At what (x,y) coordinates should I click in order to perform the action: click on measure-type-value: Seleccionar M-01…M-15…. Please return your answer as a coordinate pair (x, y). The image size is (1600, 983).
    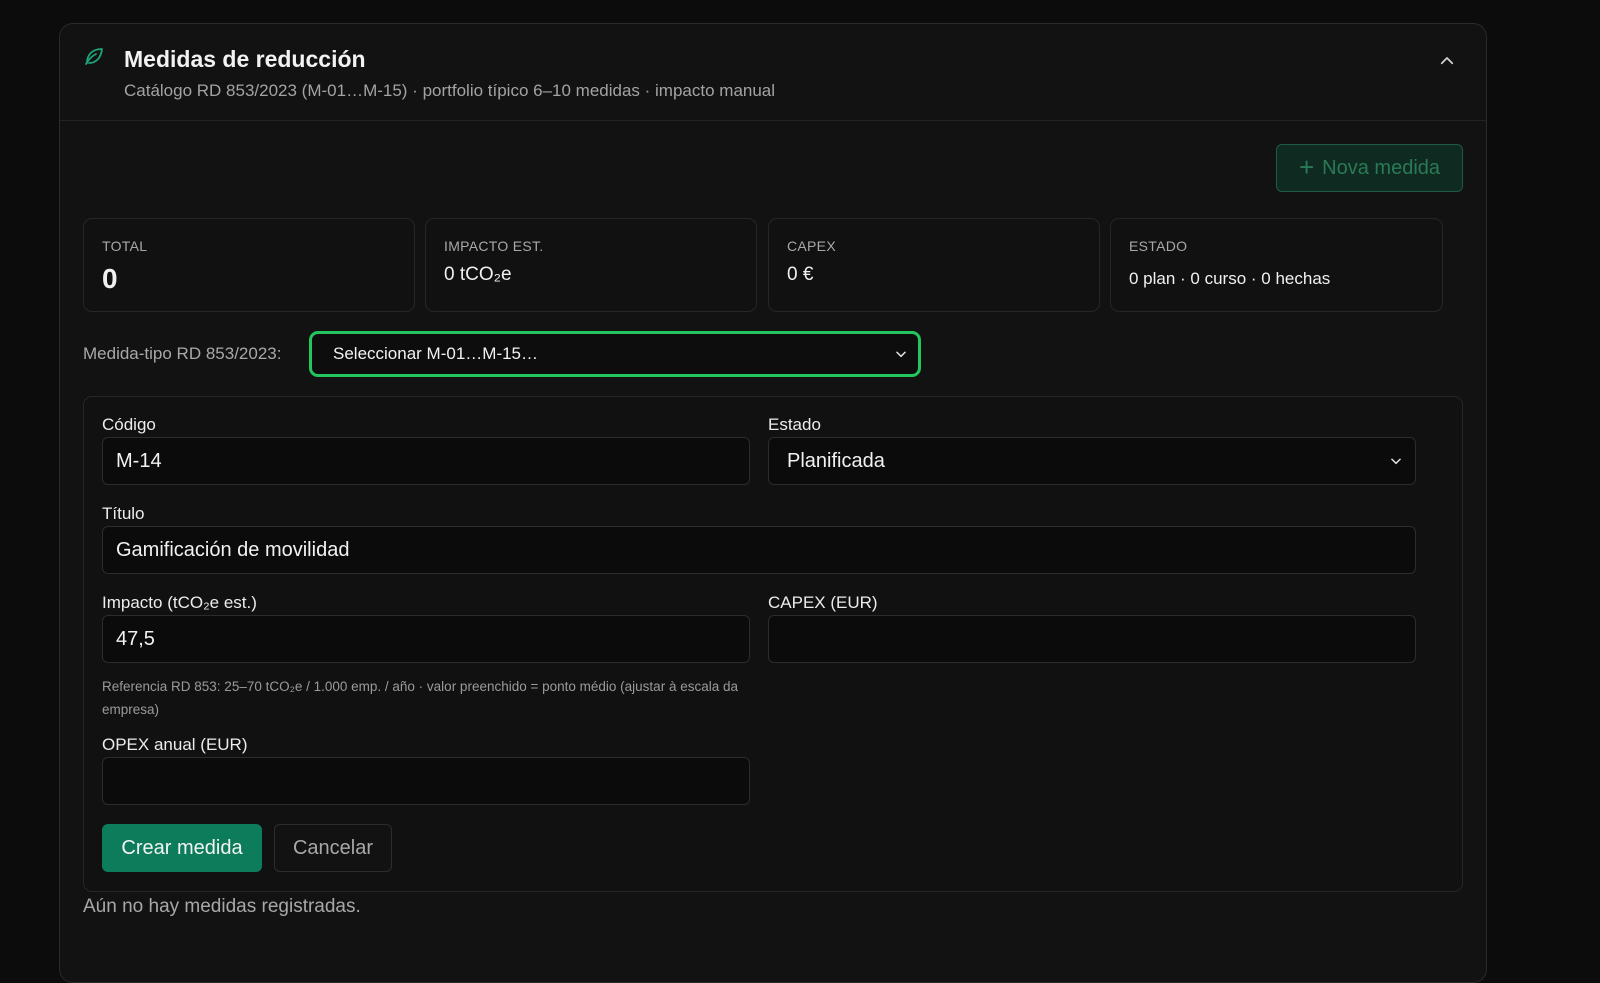
    Looking at the image, I should click on (436, 353).